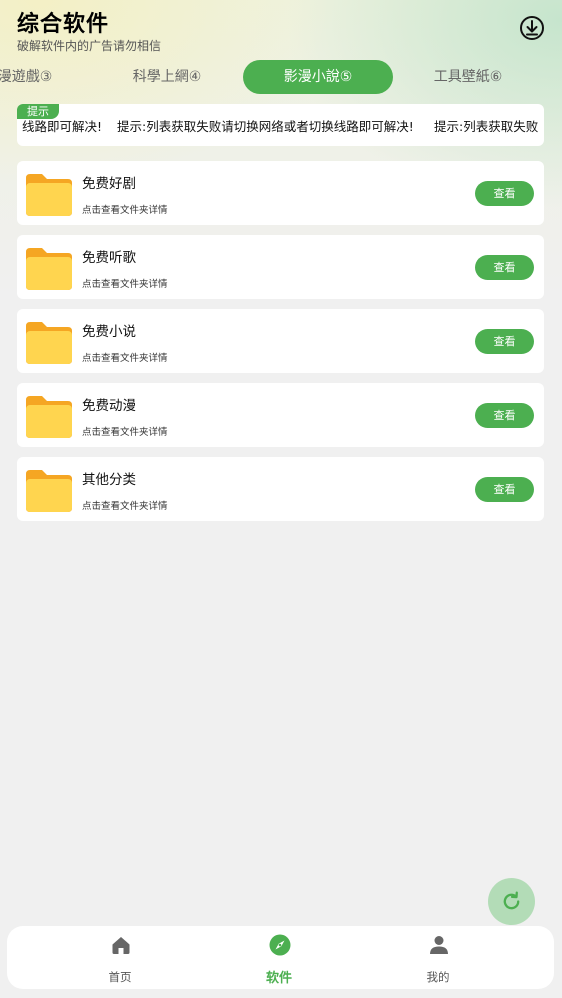 This screenshot has height=998, width=562. I want to click on download-icon, so click(532, 28).